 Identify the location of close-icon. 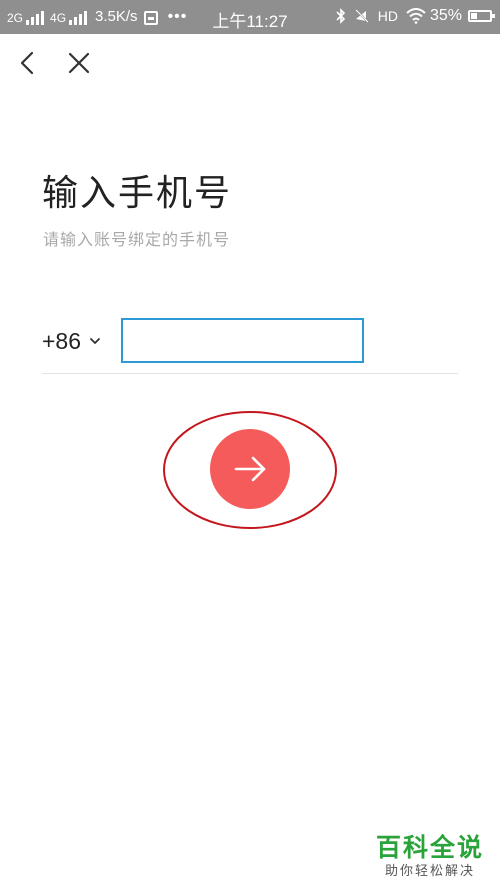
(79, 63).